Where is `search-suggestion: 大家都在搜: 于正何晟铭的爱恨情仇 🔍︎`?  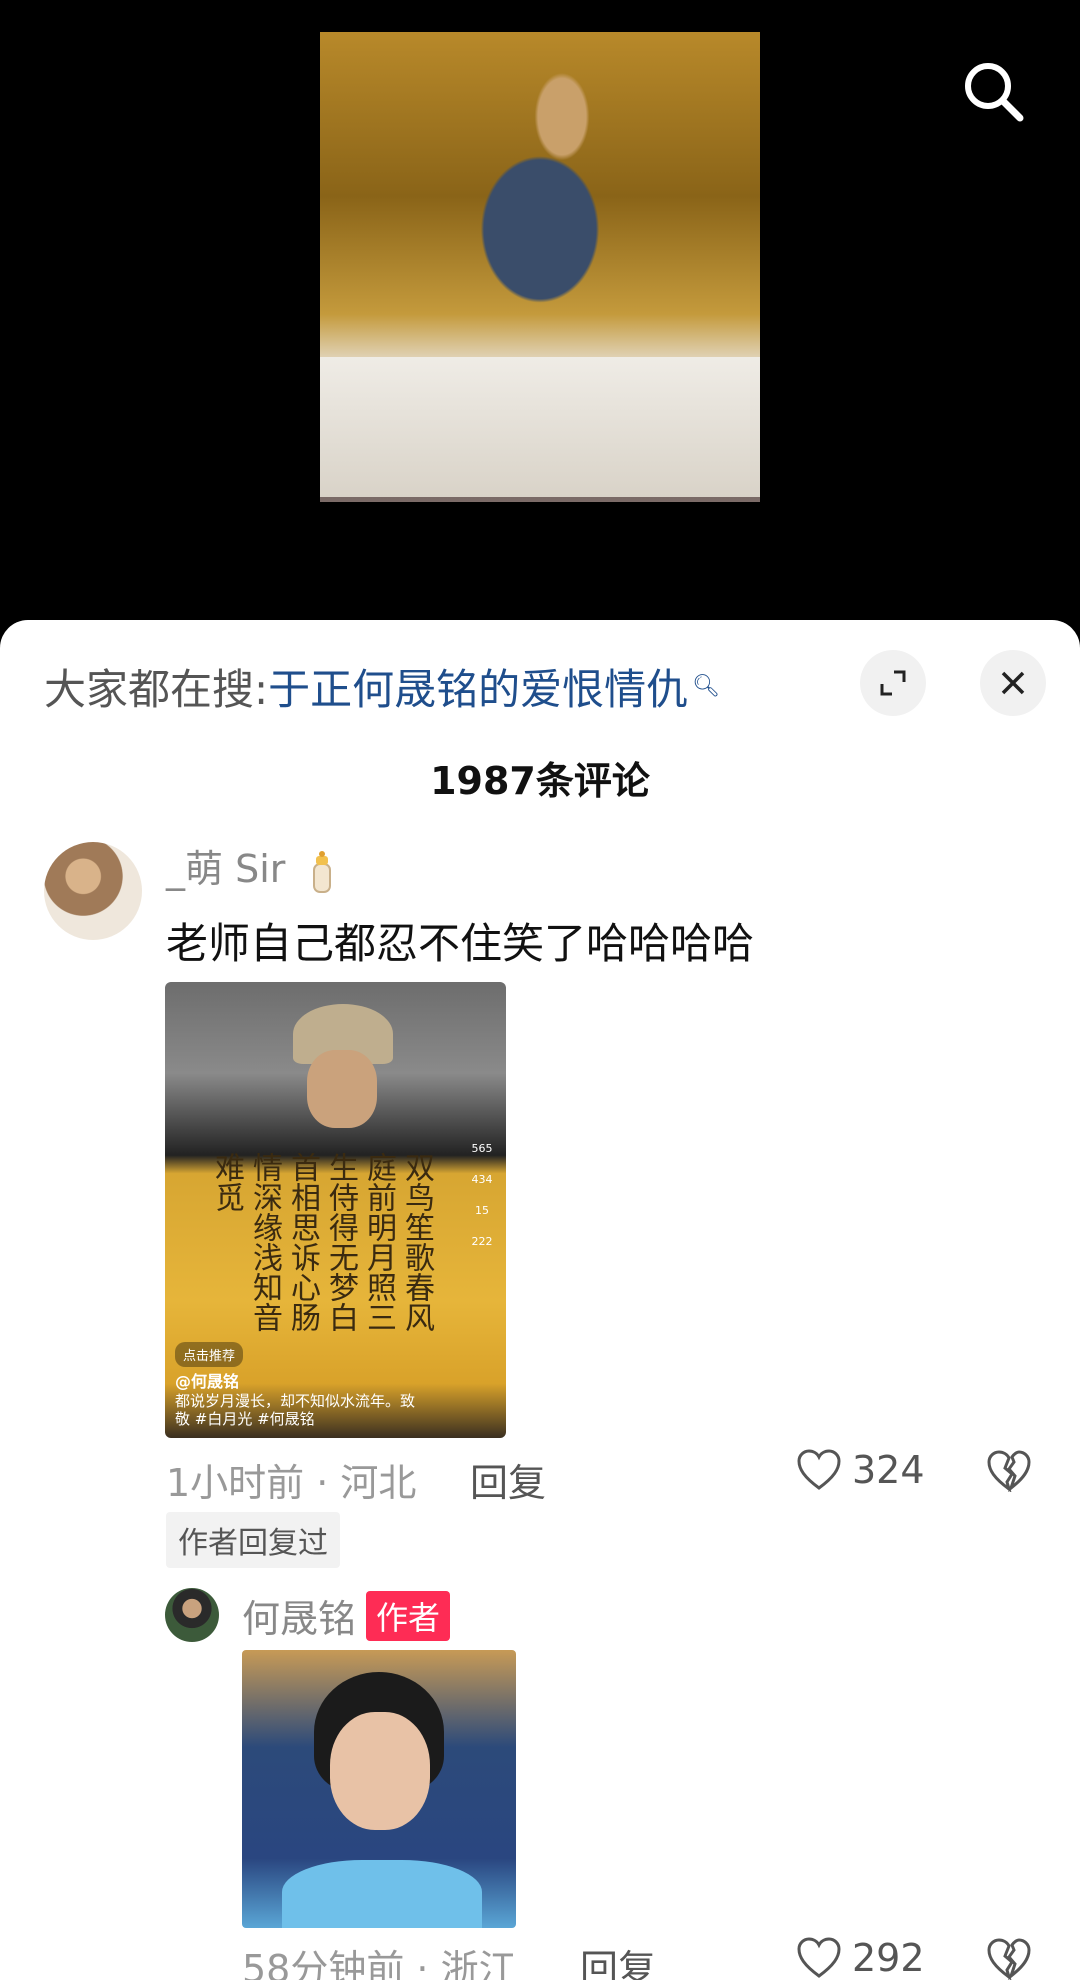 search-suggestion: 大家都在搜: 于正何晟铭的爱恨情仇 🔍︎ is located at coordinates (382, 686).